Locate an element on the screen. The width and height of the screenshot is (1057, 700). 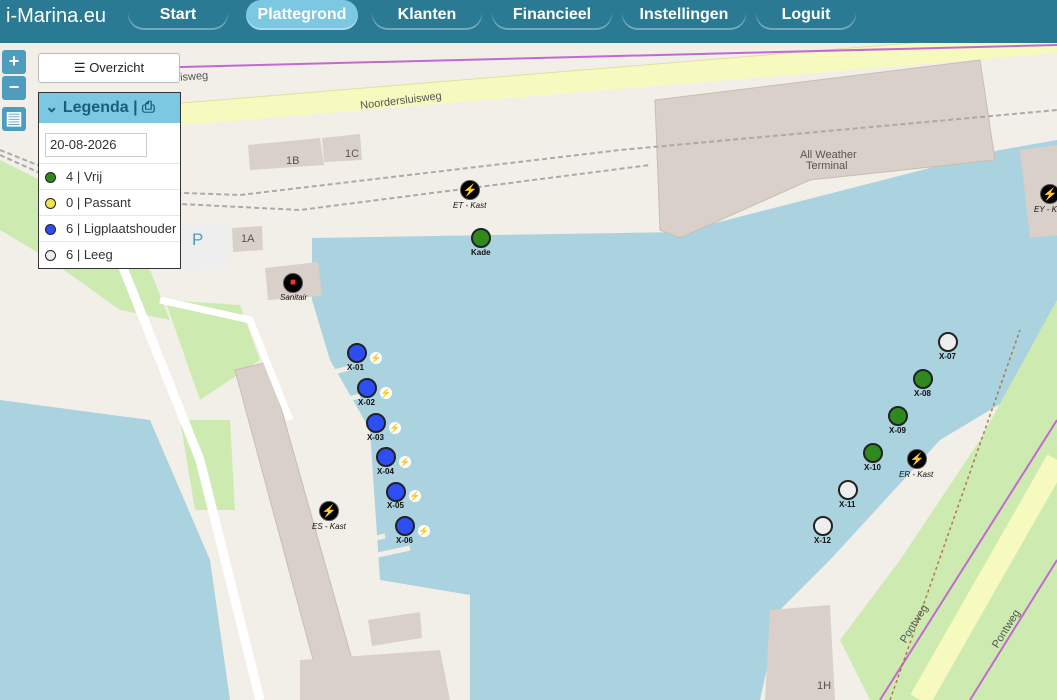
map-layers-icon: ▤ is located at coordinates (14, 119).